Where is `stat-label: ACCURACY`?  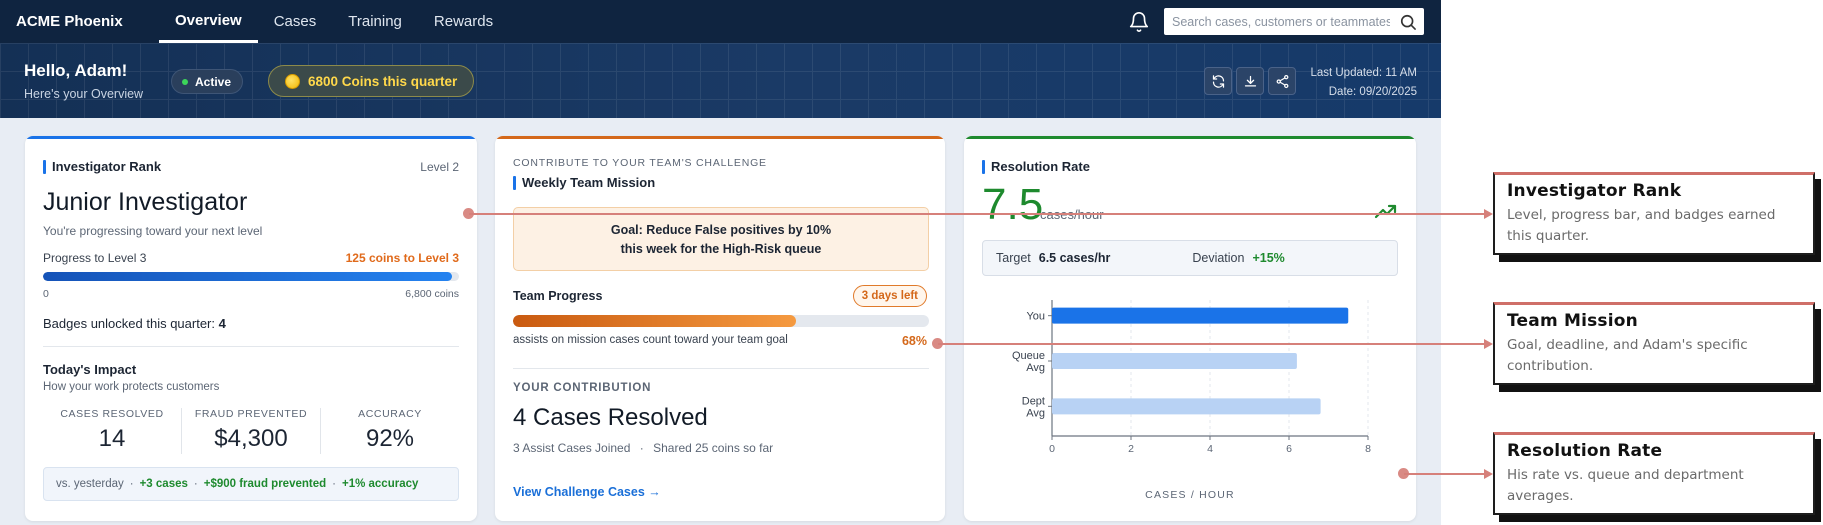
stat-label: ACCURACY is located at coordinates (390, 414).